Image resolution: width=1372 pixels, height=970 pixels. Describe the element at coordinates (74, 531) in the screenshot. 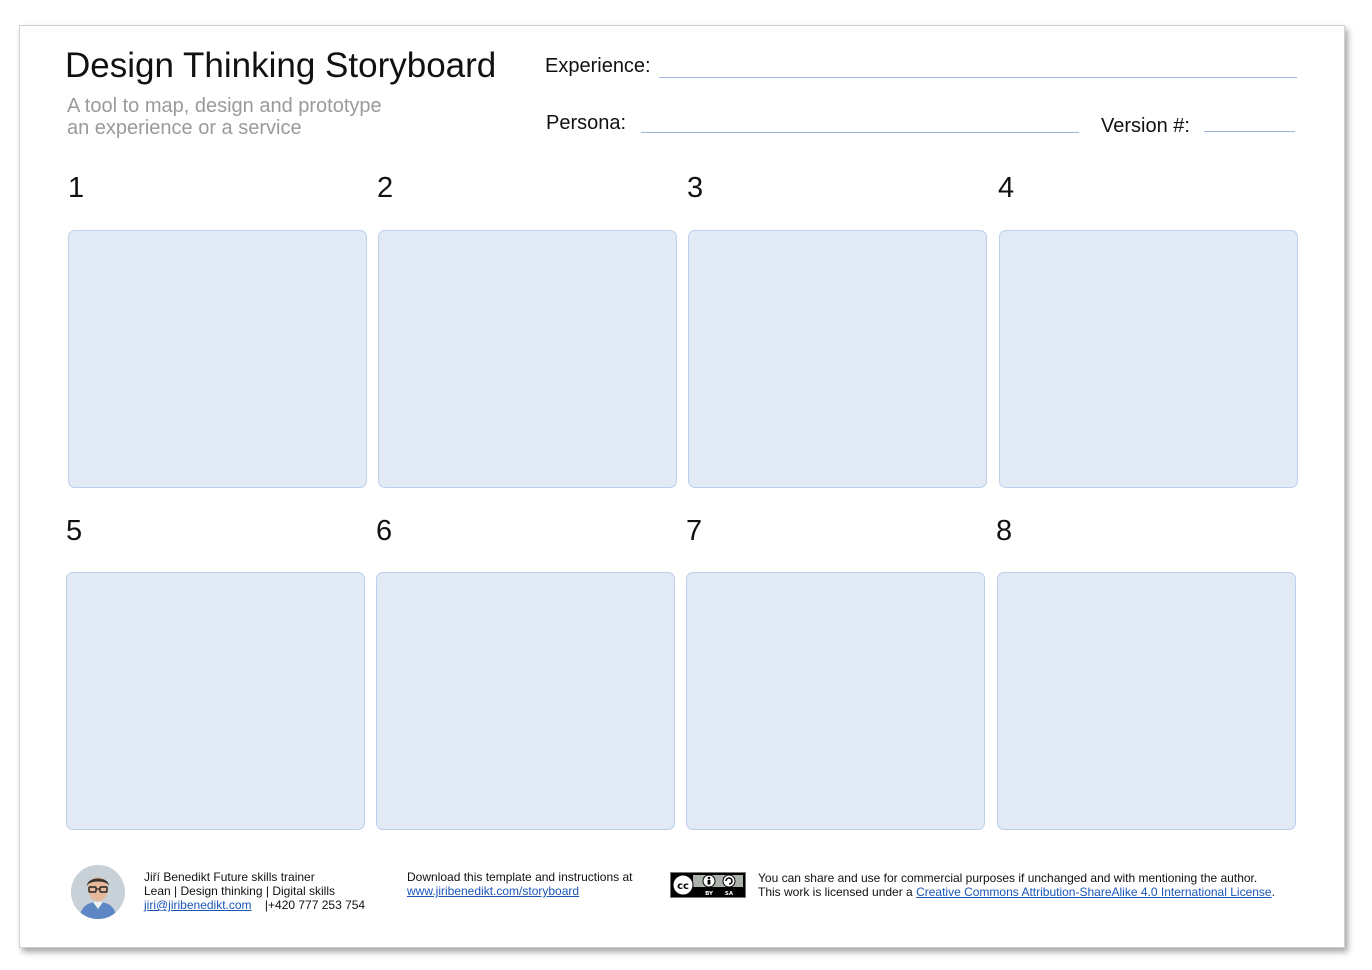

I see `frame-number-5: 5` at that location.